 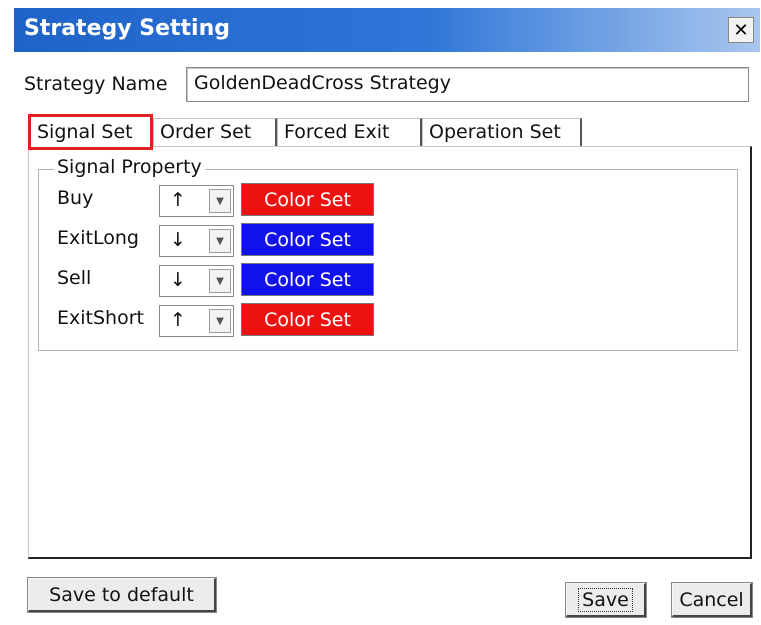 I want to click on tab-signal-set: Signal Set, so click(x=90, y=132).